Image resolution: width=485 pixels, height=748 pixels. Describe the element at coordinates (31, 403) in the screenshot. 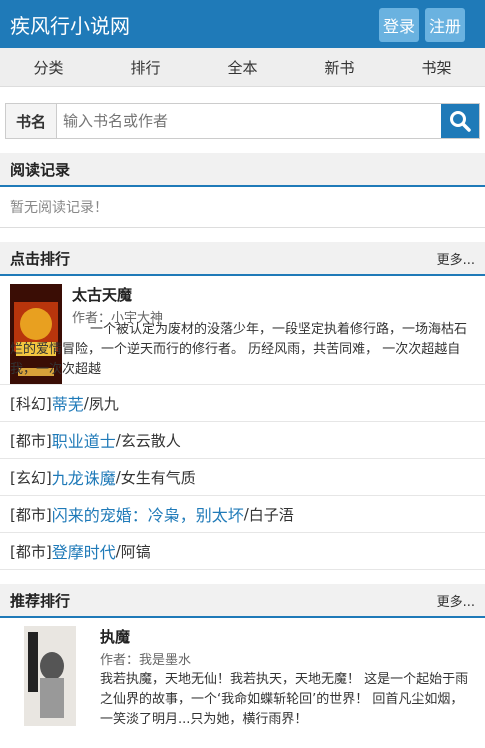

I see `category-tag: [科幻]` at that location.